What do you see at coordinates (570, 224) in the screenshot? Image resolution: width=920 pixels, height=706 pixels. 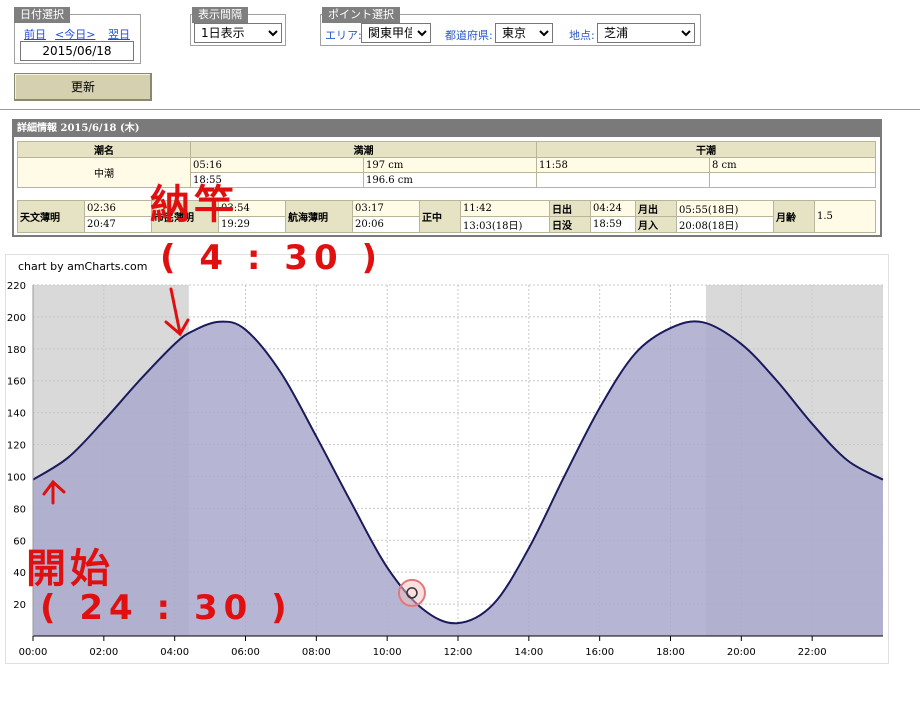 I see `sunset-label: 日没` at bounding box center [570, 224].